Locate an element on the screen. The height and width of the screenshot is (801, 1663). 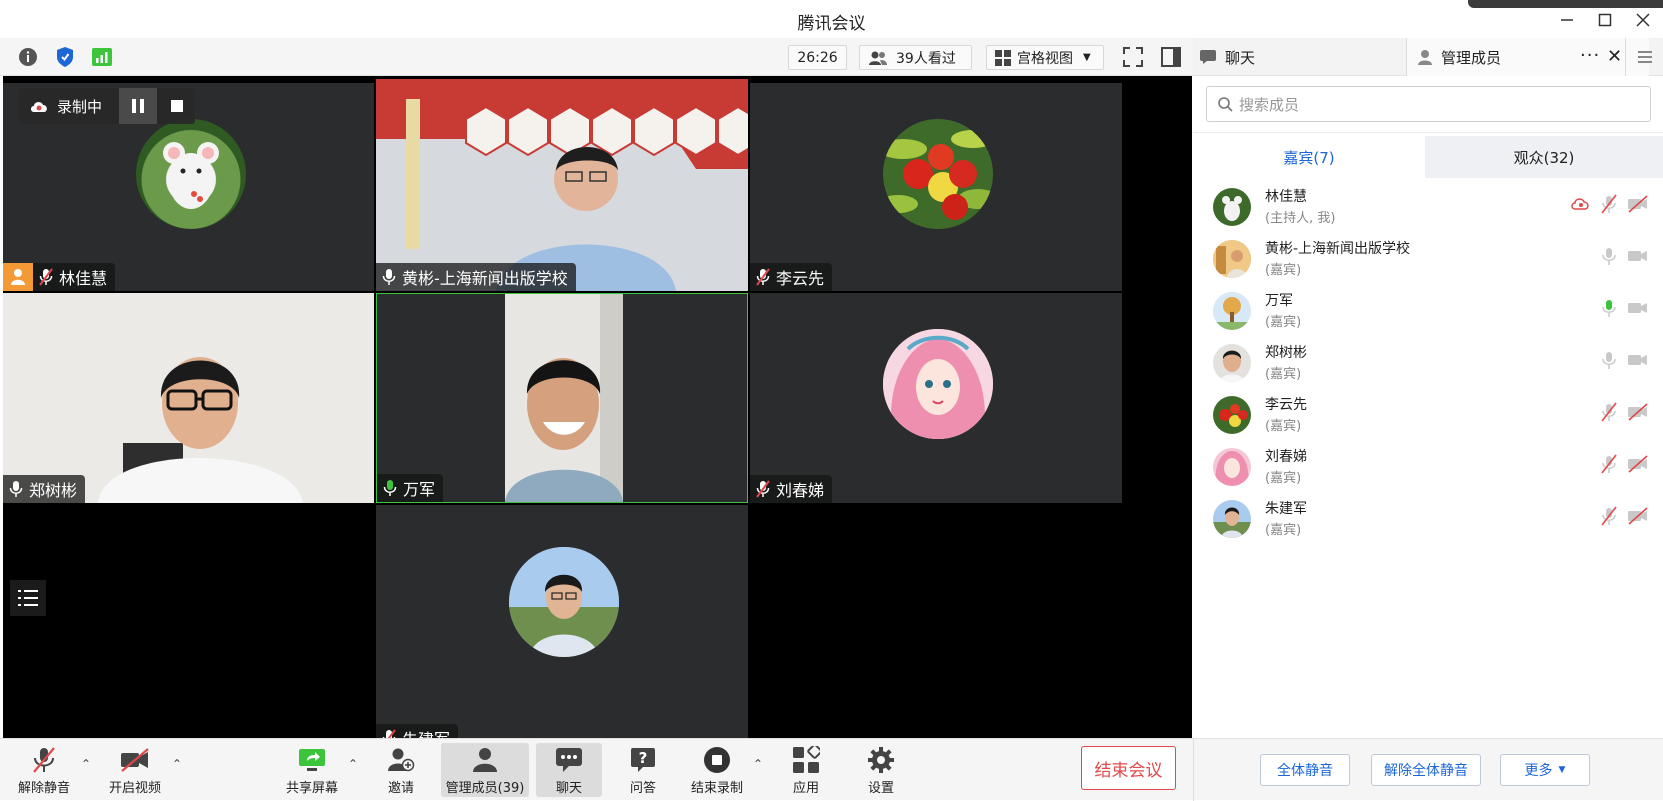
mute-all-button: 全体静音 is located at coordinates (1305, 770).